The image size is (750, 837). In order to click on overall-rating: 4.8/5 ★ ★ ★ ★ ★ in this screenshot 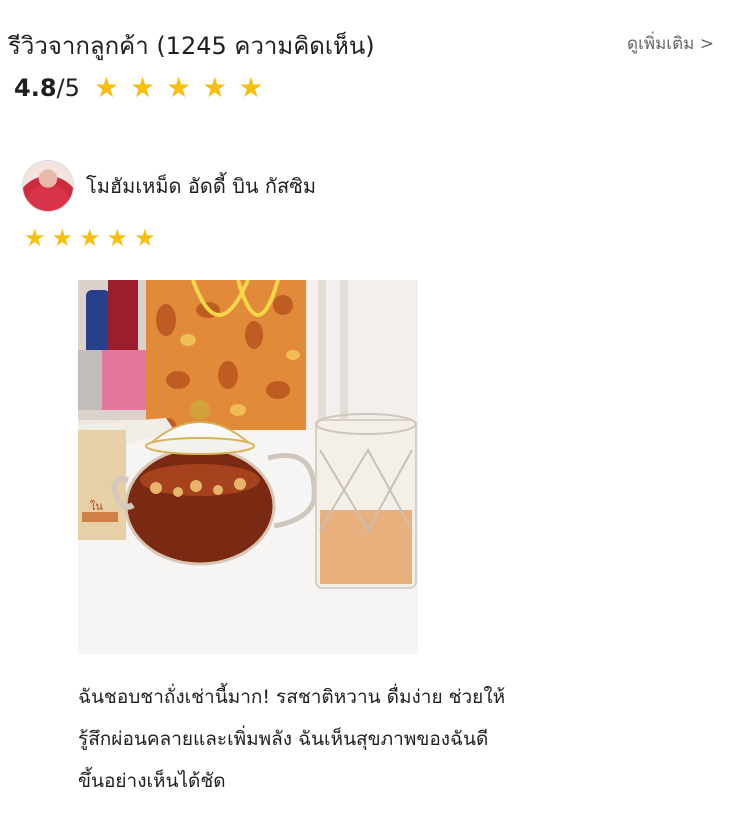, I will do `click(139, 88)`.